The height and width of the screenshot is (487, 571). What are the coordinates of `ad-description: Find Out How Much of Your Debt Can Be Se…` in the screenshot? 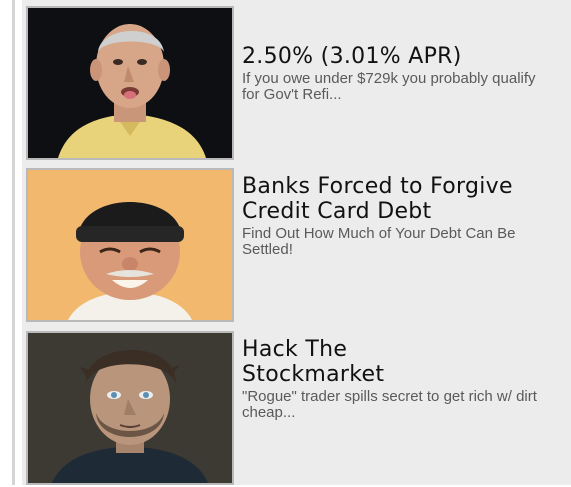 It's located at (397, 242).